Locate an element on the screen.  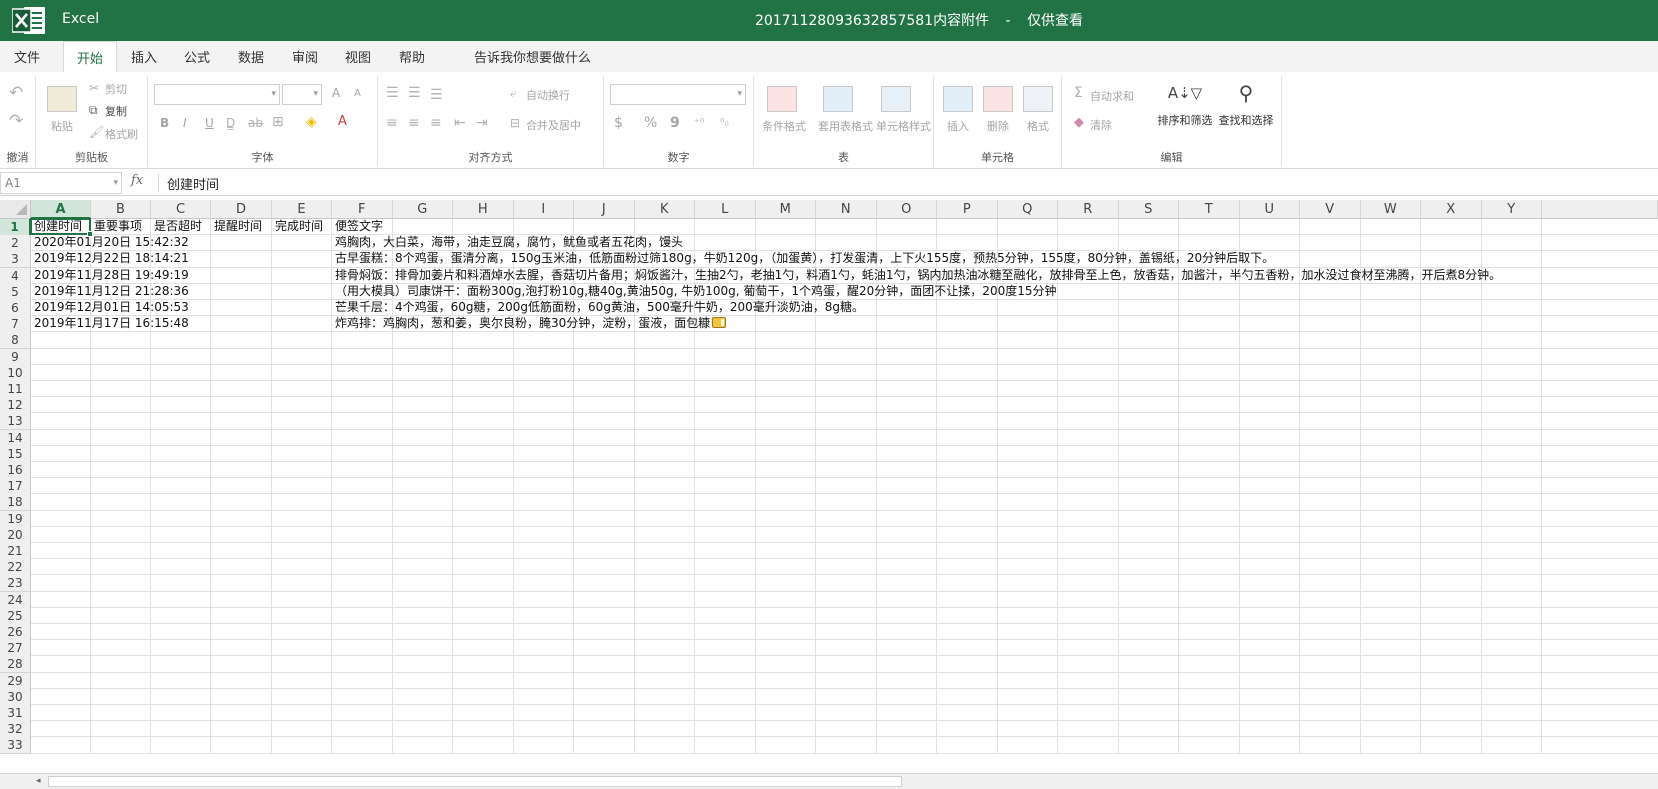
insert-cells-button: 插入 is located at coordinates (958, 110).